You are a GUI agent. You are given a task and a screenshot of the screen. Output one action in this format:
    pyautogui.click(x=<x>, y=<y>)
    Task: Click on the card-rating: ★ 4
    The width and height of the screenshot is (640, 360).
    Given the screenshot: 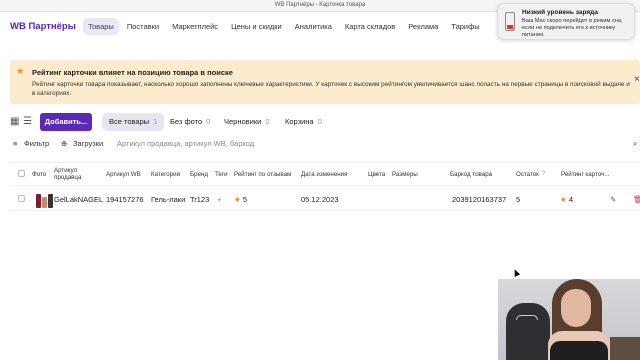 What is the action you would take?
    pyautogui.click(x=566, y=199)
    